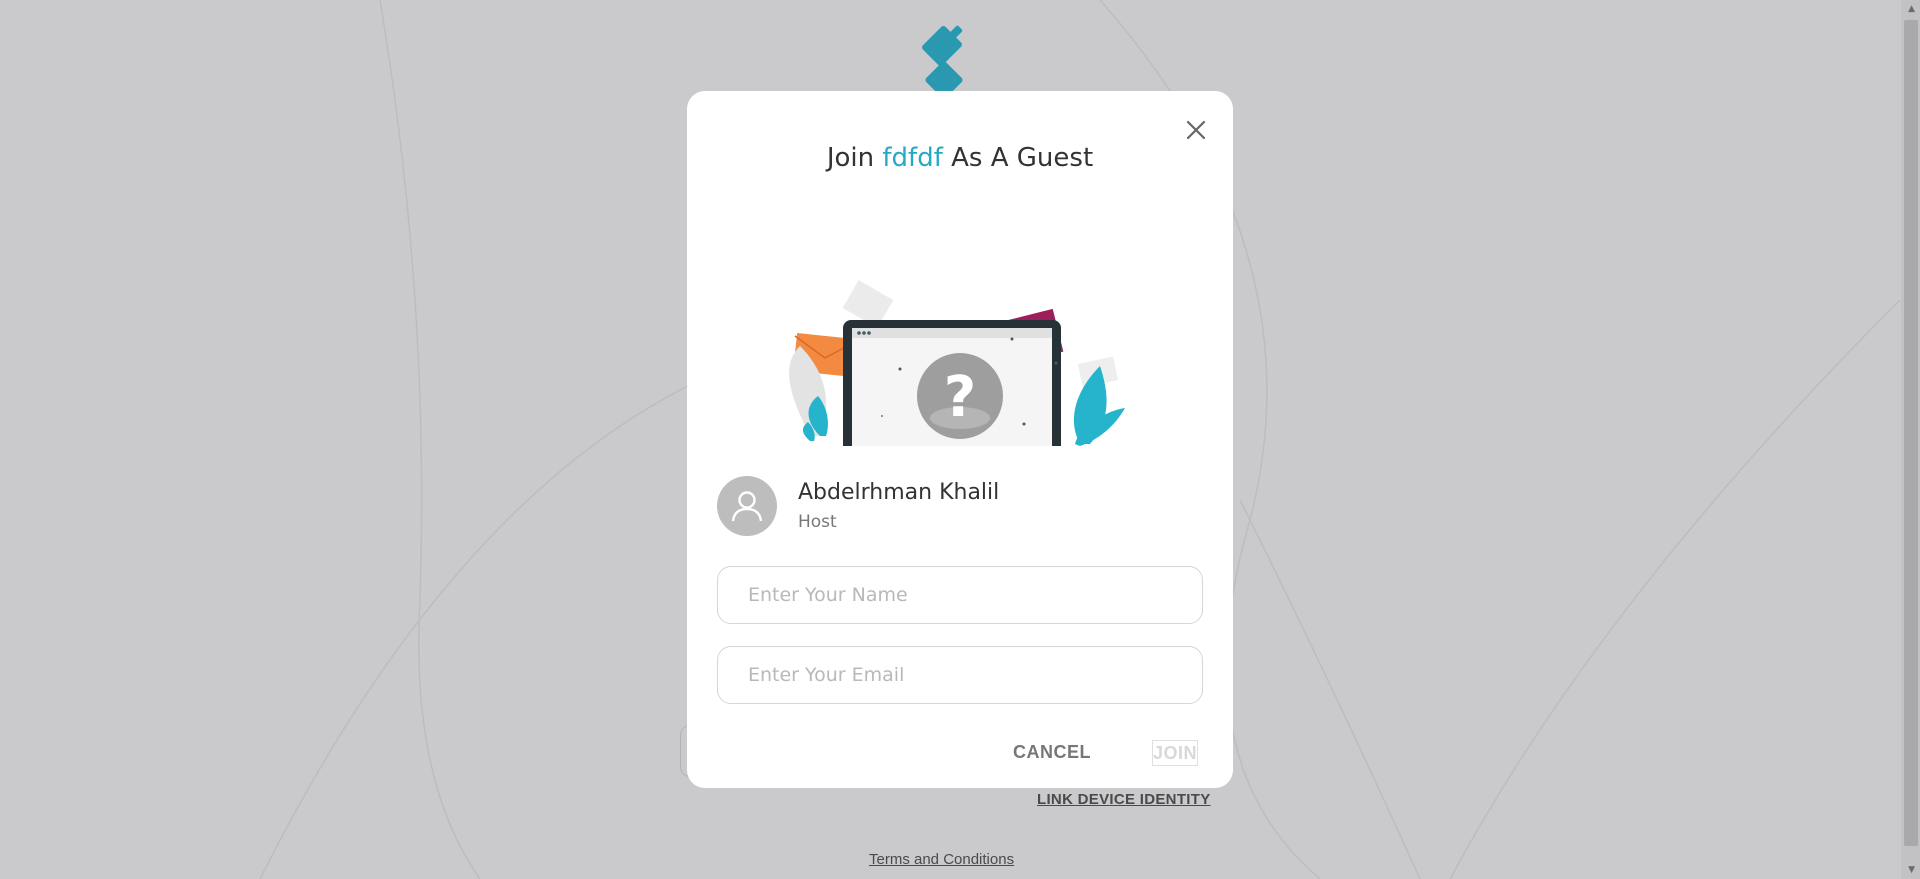 This screenshot has width=1920, height=879. Describe the element at coordinates (942, 59) in the screenshot. I see `app-logo` at that location.